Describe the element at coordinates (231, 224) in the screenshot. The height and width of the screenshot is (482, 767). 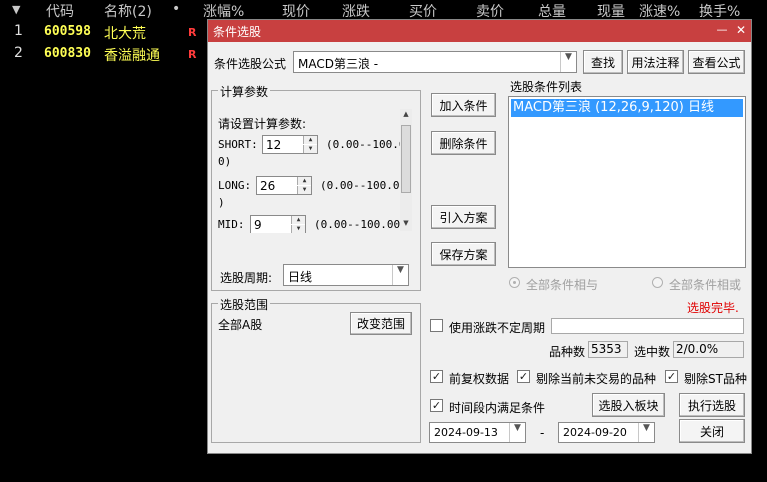
I see `mid-label: MID:` at that location.